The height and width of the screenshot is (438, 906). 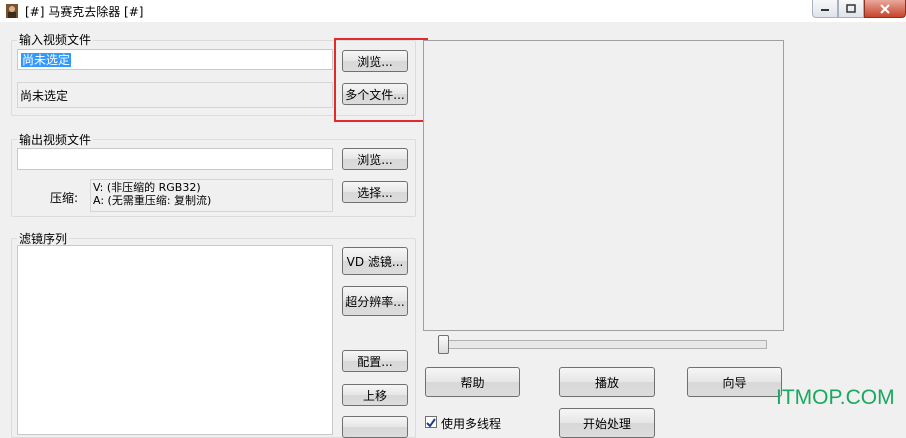 I want to click on multithread-label: 使用多线程, so click(x=471, y=424).